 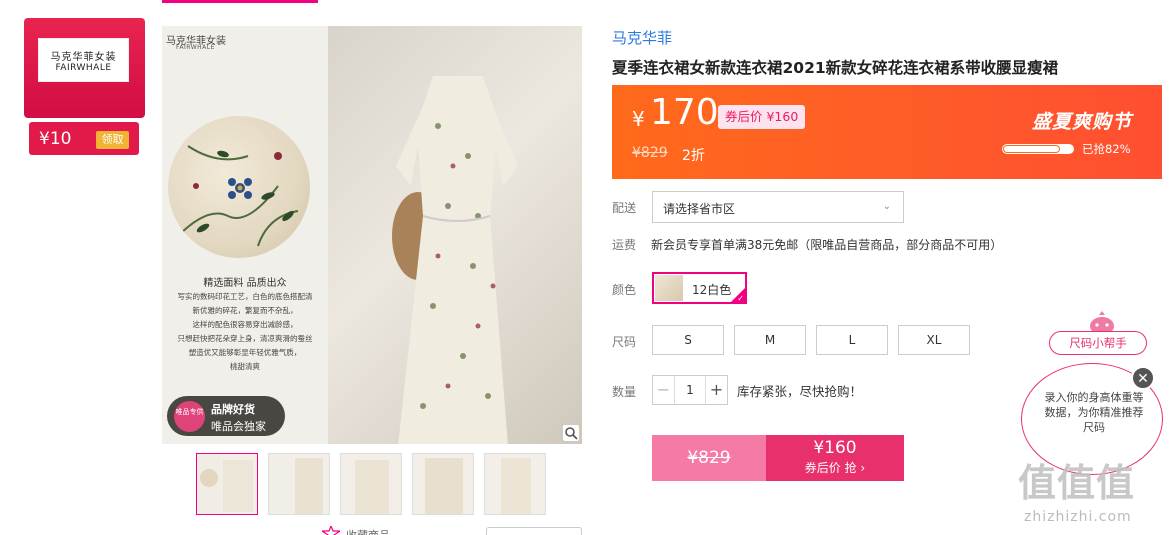 I want to click on close-icon: ✕, so click(x=1143, y=378).